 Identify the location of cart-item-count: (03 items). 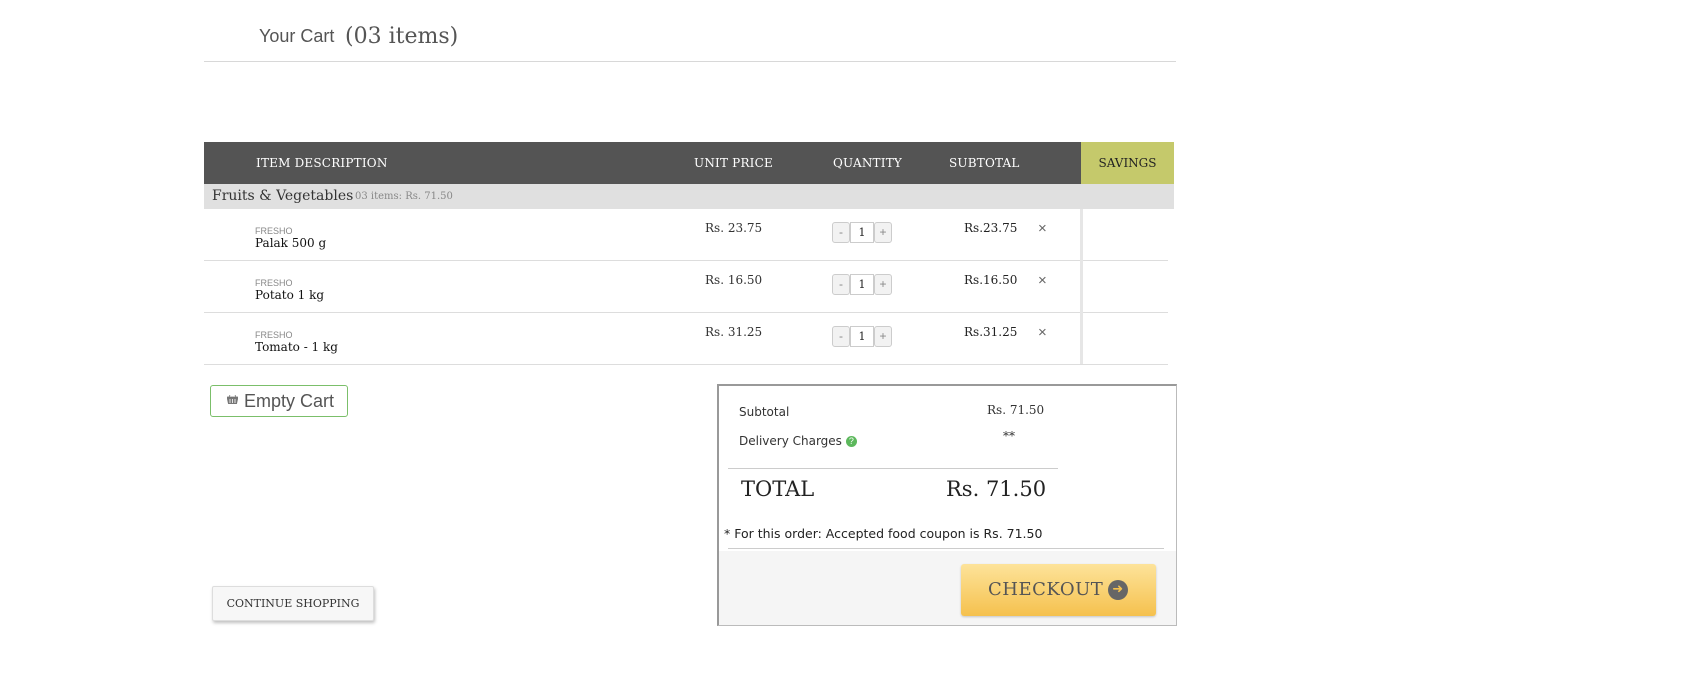
(402, 36).